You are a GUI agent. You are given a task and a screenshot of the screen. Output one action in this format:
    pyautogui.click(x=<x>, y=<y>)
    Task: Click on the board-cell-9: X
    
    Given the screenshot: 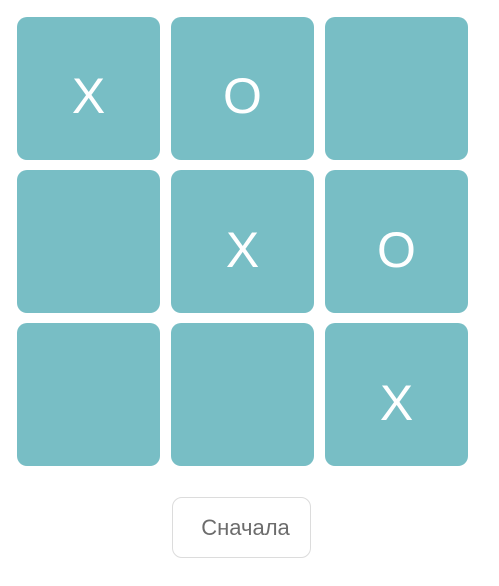 What is the action you would take?
    pyautogui.click(x=396, y=394)
    